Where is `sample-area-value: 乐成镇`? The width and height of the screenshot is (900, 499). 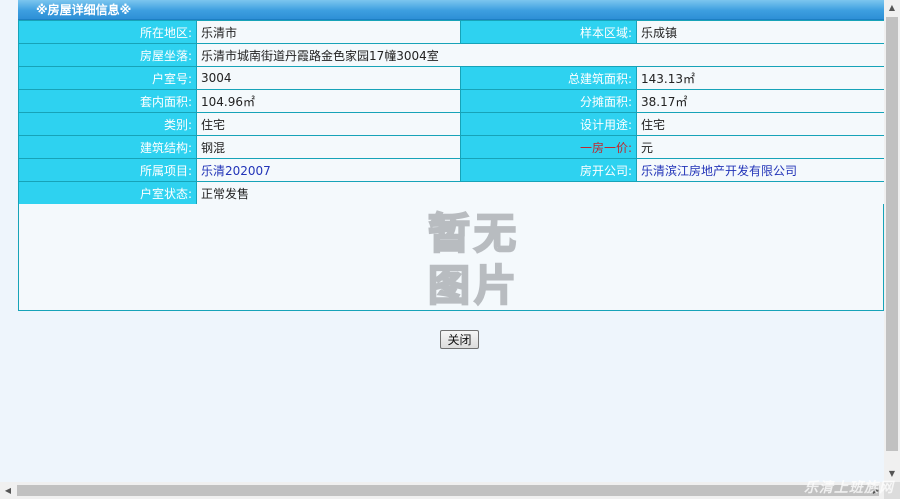
sample-area-value: 乐成镇 is located at coordinates (760, 32).